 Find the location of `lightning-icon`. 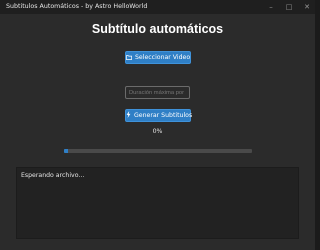

lightning-icon is located at coordinates (128, 115).